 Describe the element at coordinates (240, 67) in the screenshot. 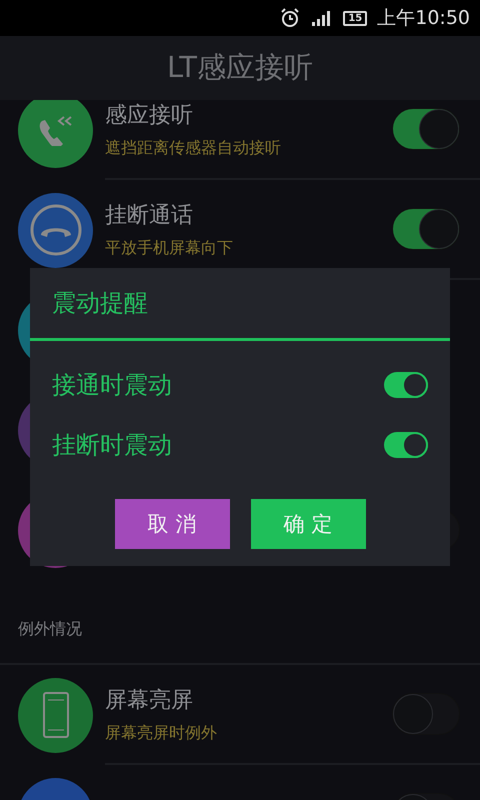

I see `app-title: LT感应接听` at that location.